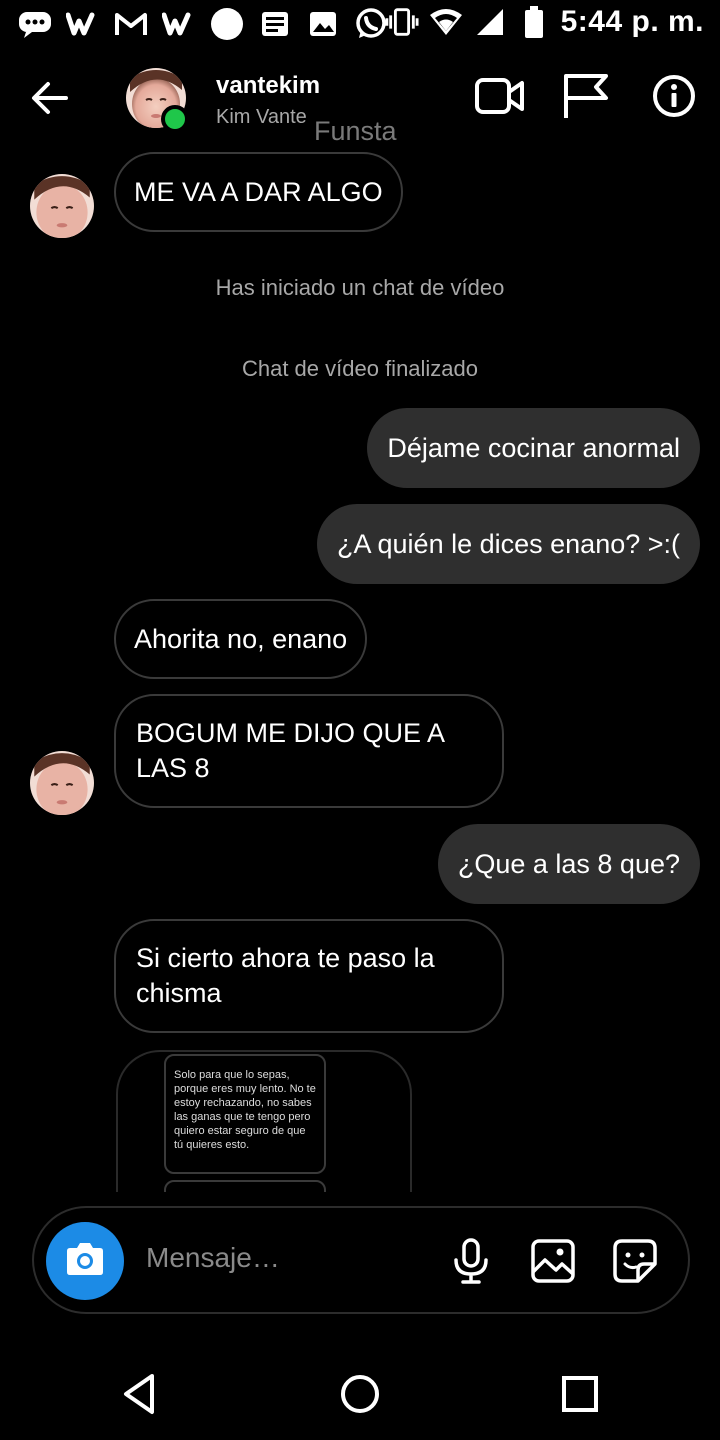  I want to click on circle-icon, so click(227, 24).